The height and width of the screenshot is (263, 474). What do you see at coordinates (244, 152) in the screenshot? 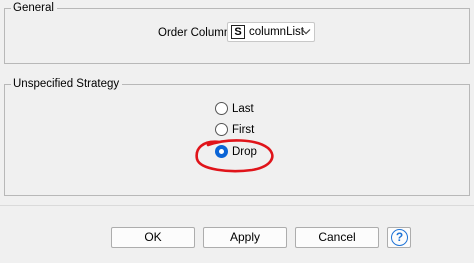
I see `radio-label-drop: Drop` at bounding box center [244, 152].